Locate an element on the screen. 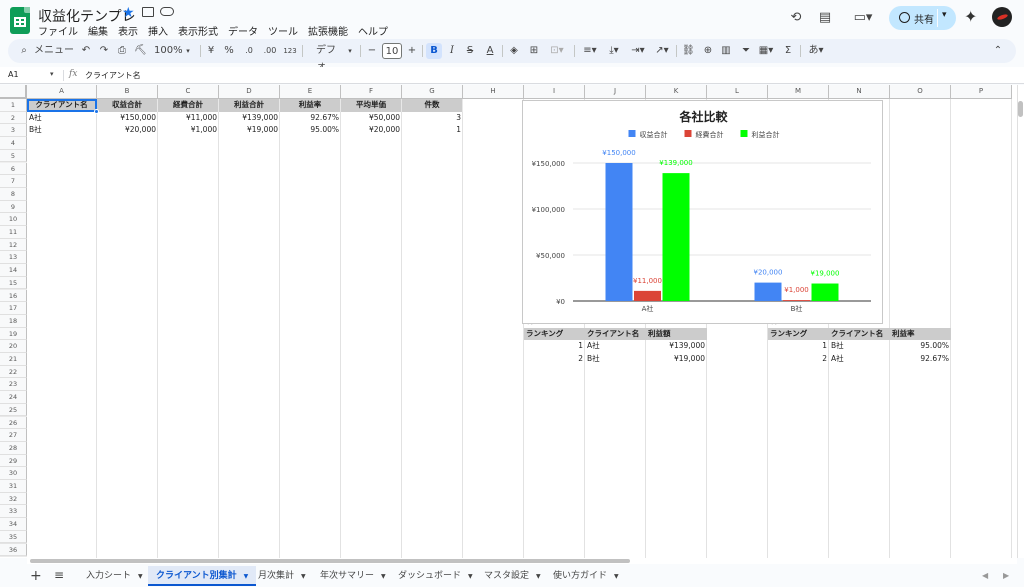 This screenshot has width=1024, height=587. column-header: D is located at coordinates (249, 92).